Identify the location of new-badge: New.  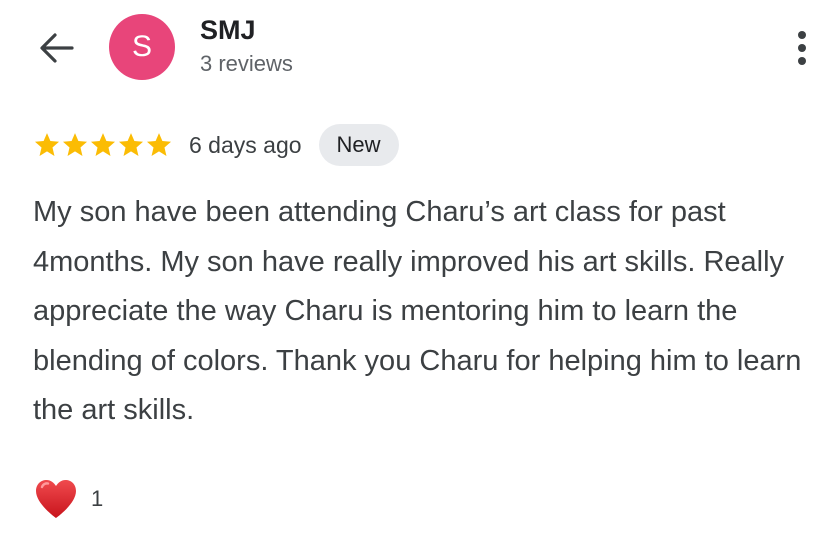
(358, 145).